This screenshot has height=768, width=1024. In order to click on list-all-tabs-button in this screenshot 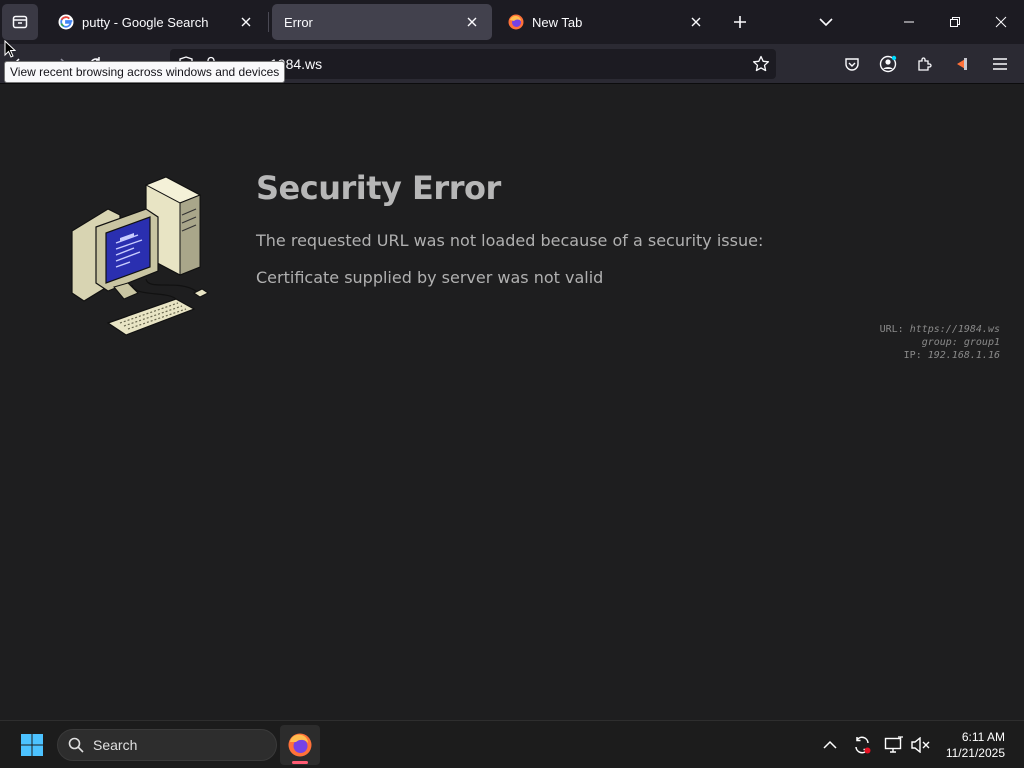, I will do `click(826, 22)`.